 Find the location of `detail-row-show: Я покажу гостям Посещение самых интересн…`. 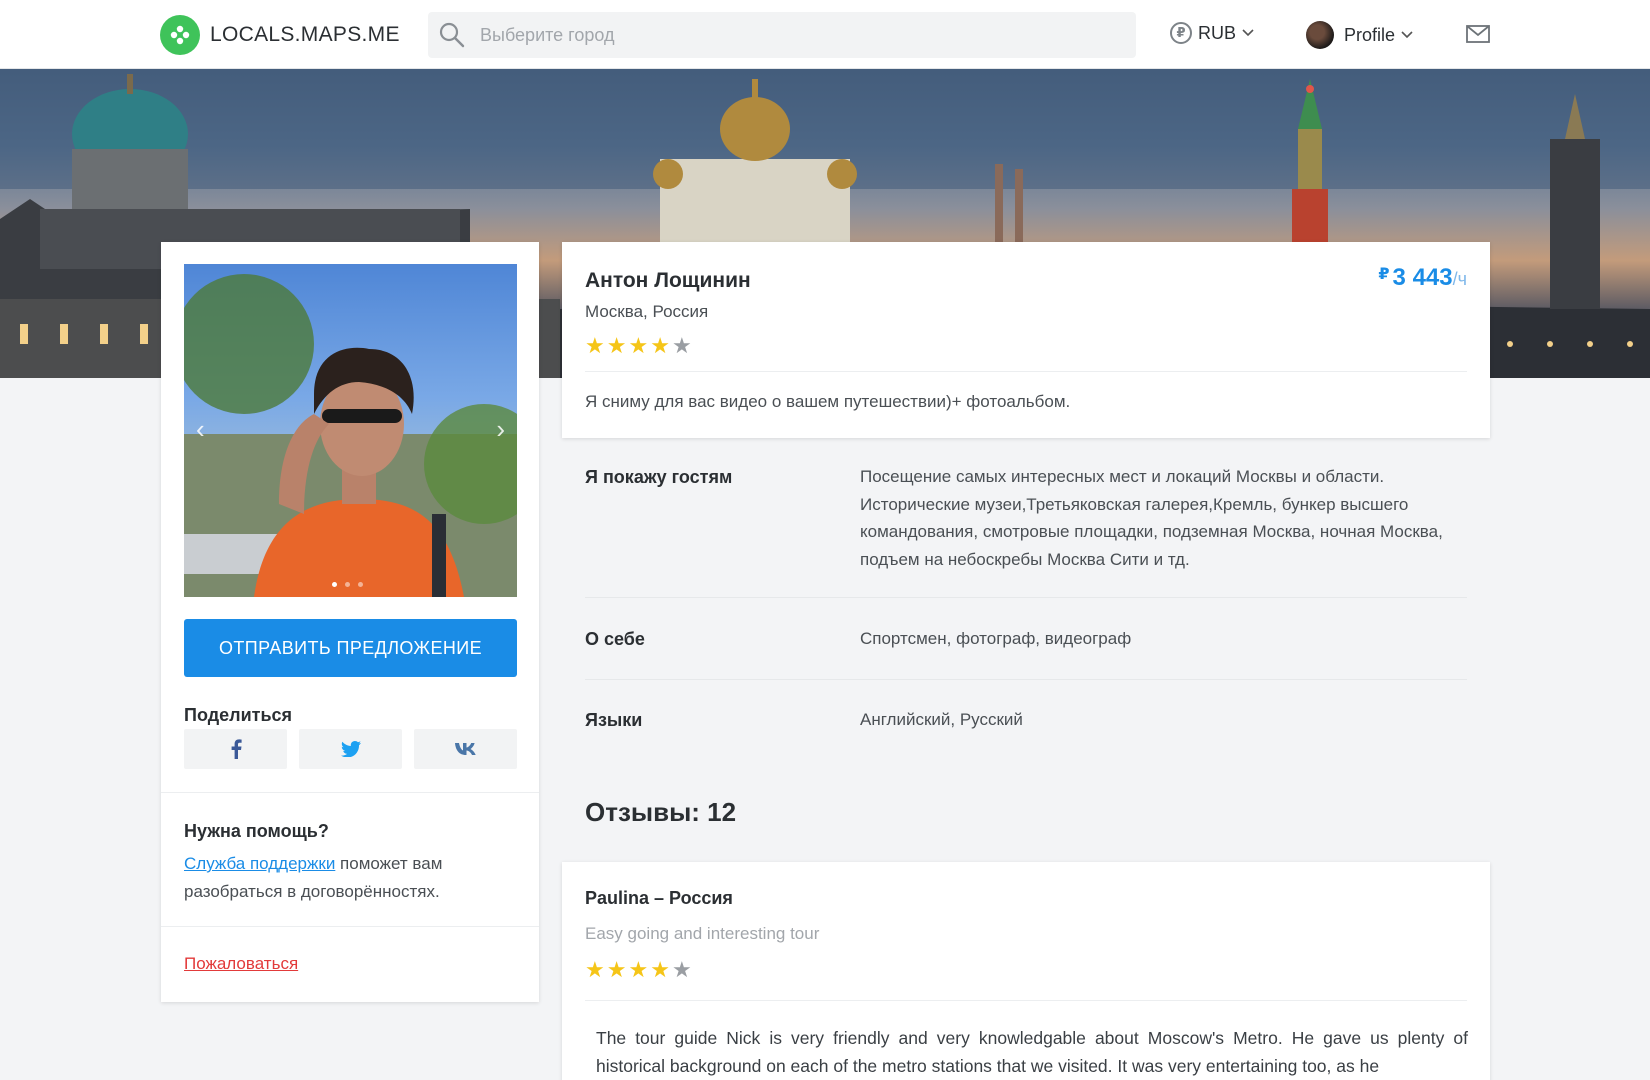

detail-row-show: Я покажу гостям Посещение самых интересн… is located at coordinates (1026, 518).